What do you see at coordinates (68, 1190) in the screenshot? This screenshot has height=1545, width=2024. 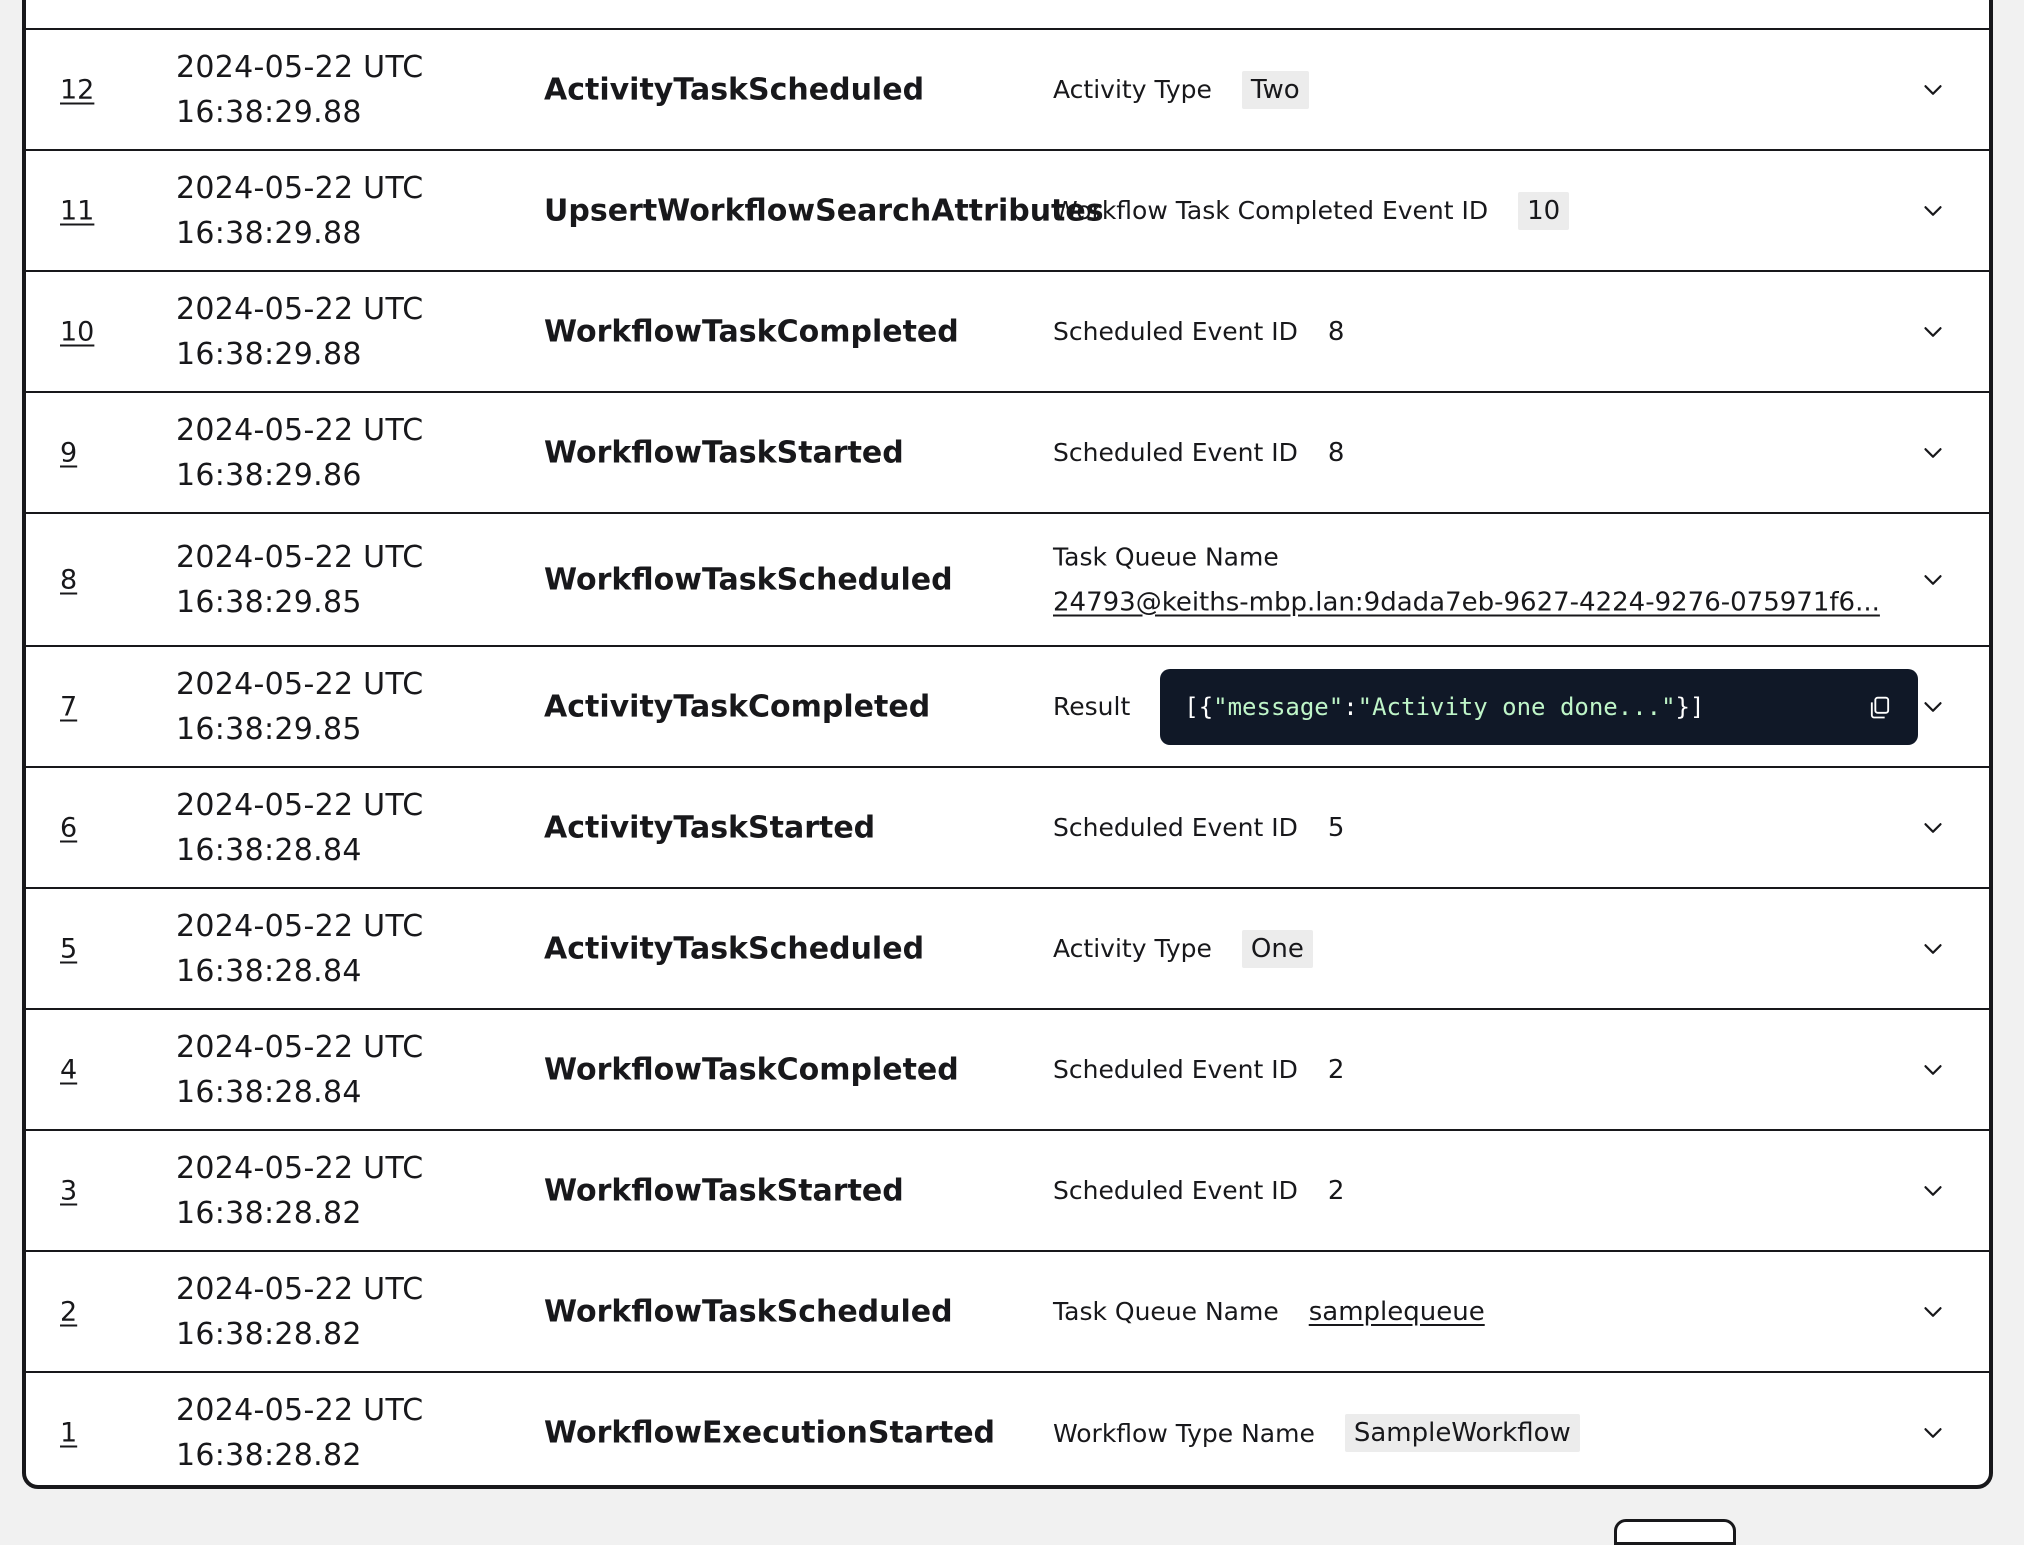 I see `event-id-link: 3` at bounding box center [68, 1190].